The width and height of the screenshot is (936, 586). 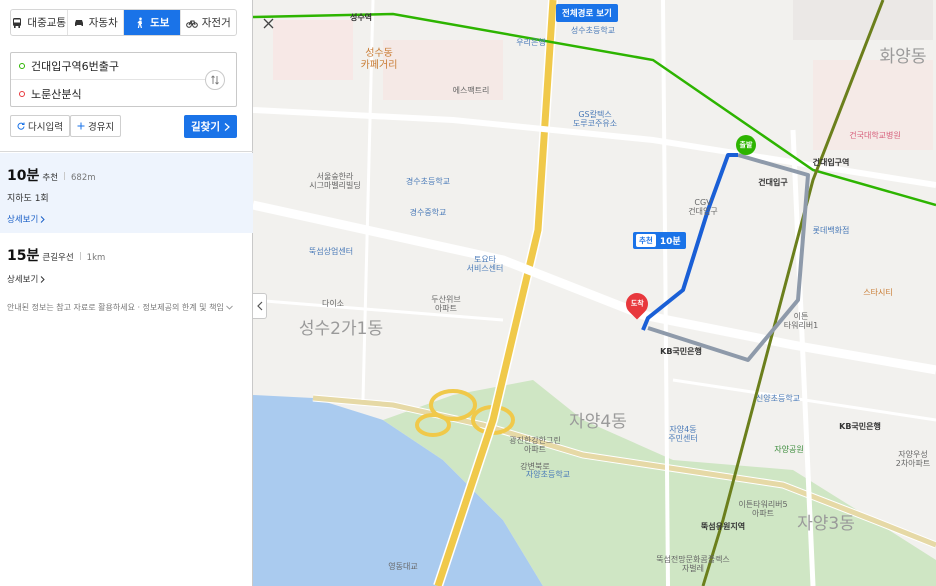 I want to click on district-label: 자양3동, so click(x=826, y=524).